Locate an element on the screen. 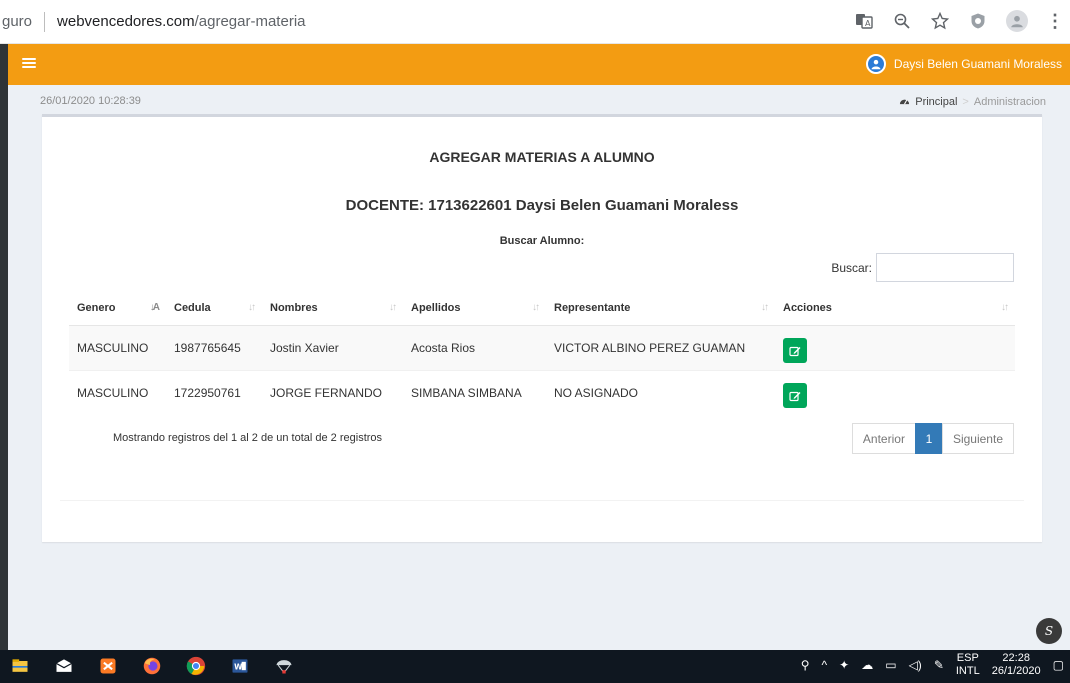 This screenshot has height=683, width=1070. bookmark-star-icon is located at coordinates (940, 21).